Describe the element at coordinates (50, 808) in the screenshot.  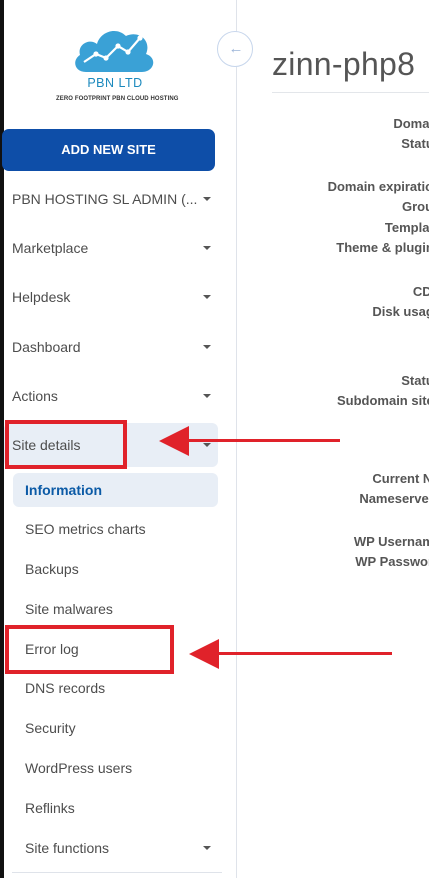
I see `sidebar-subitem-reflinks: Reflinks` at that location.